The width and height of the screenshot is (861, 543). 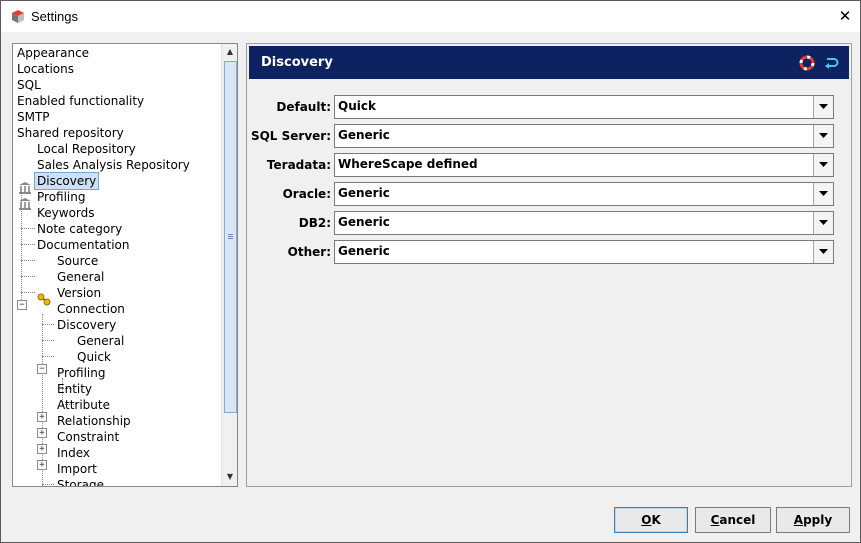 I want to click on tree-item-appearance: Appearance, so click(x=53, y=53).